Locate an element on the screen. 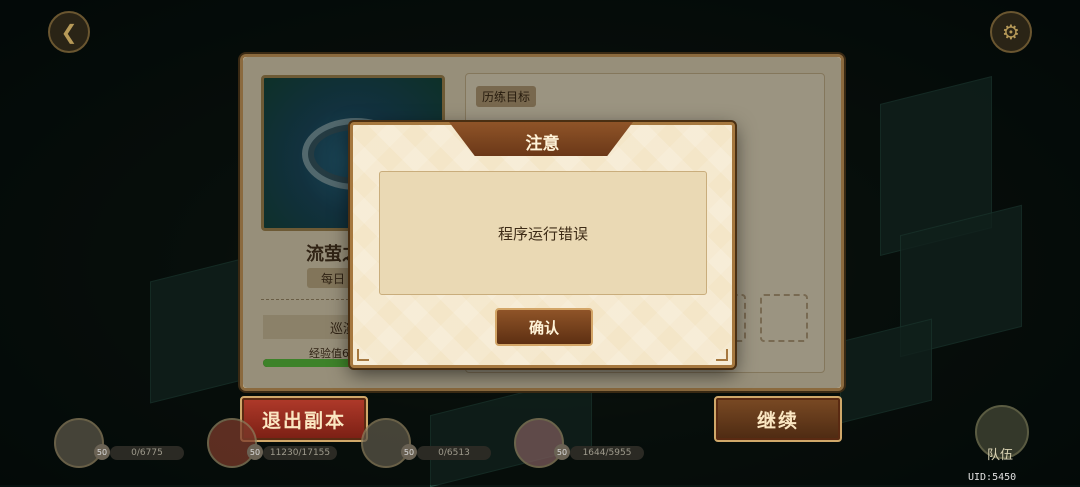 This screenshot has height=487, width=1080. back-button: ❮ is located at coordinates (69, 32).